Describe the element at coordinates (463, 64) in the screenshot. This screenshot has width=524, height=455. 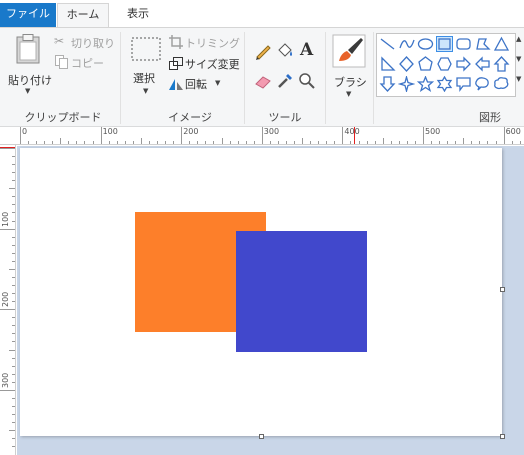
I see `right-arrow-shape-icon` at that location.